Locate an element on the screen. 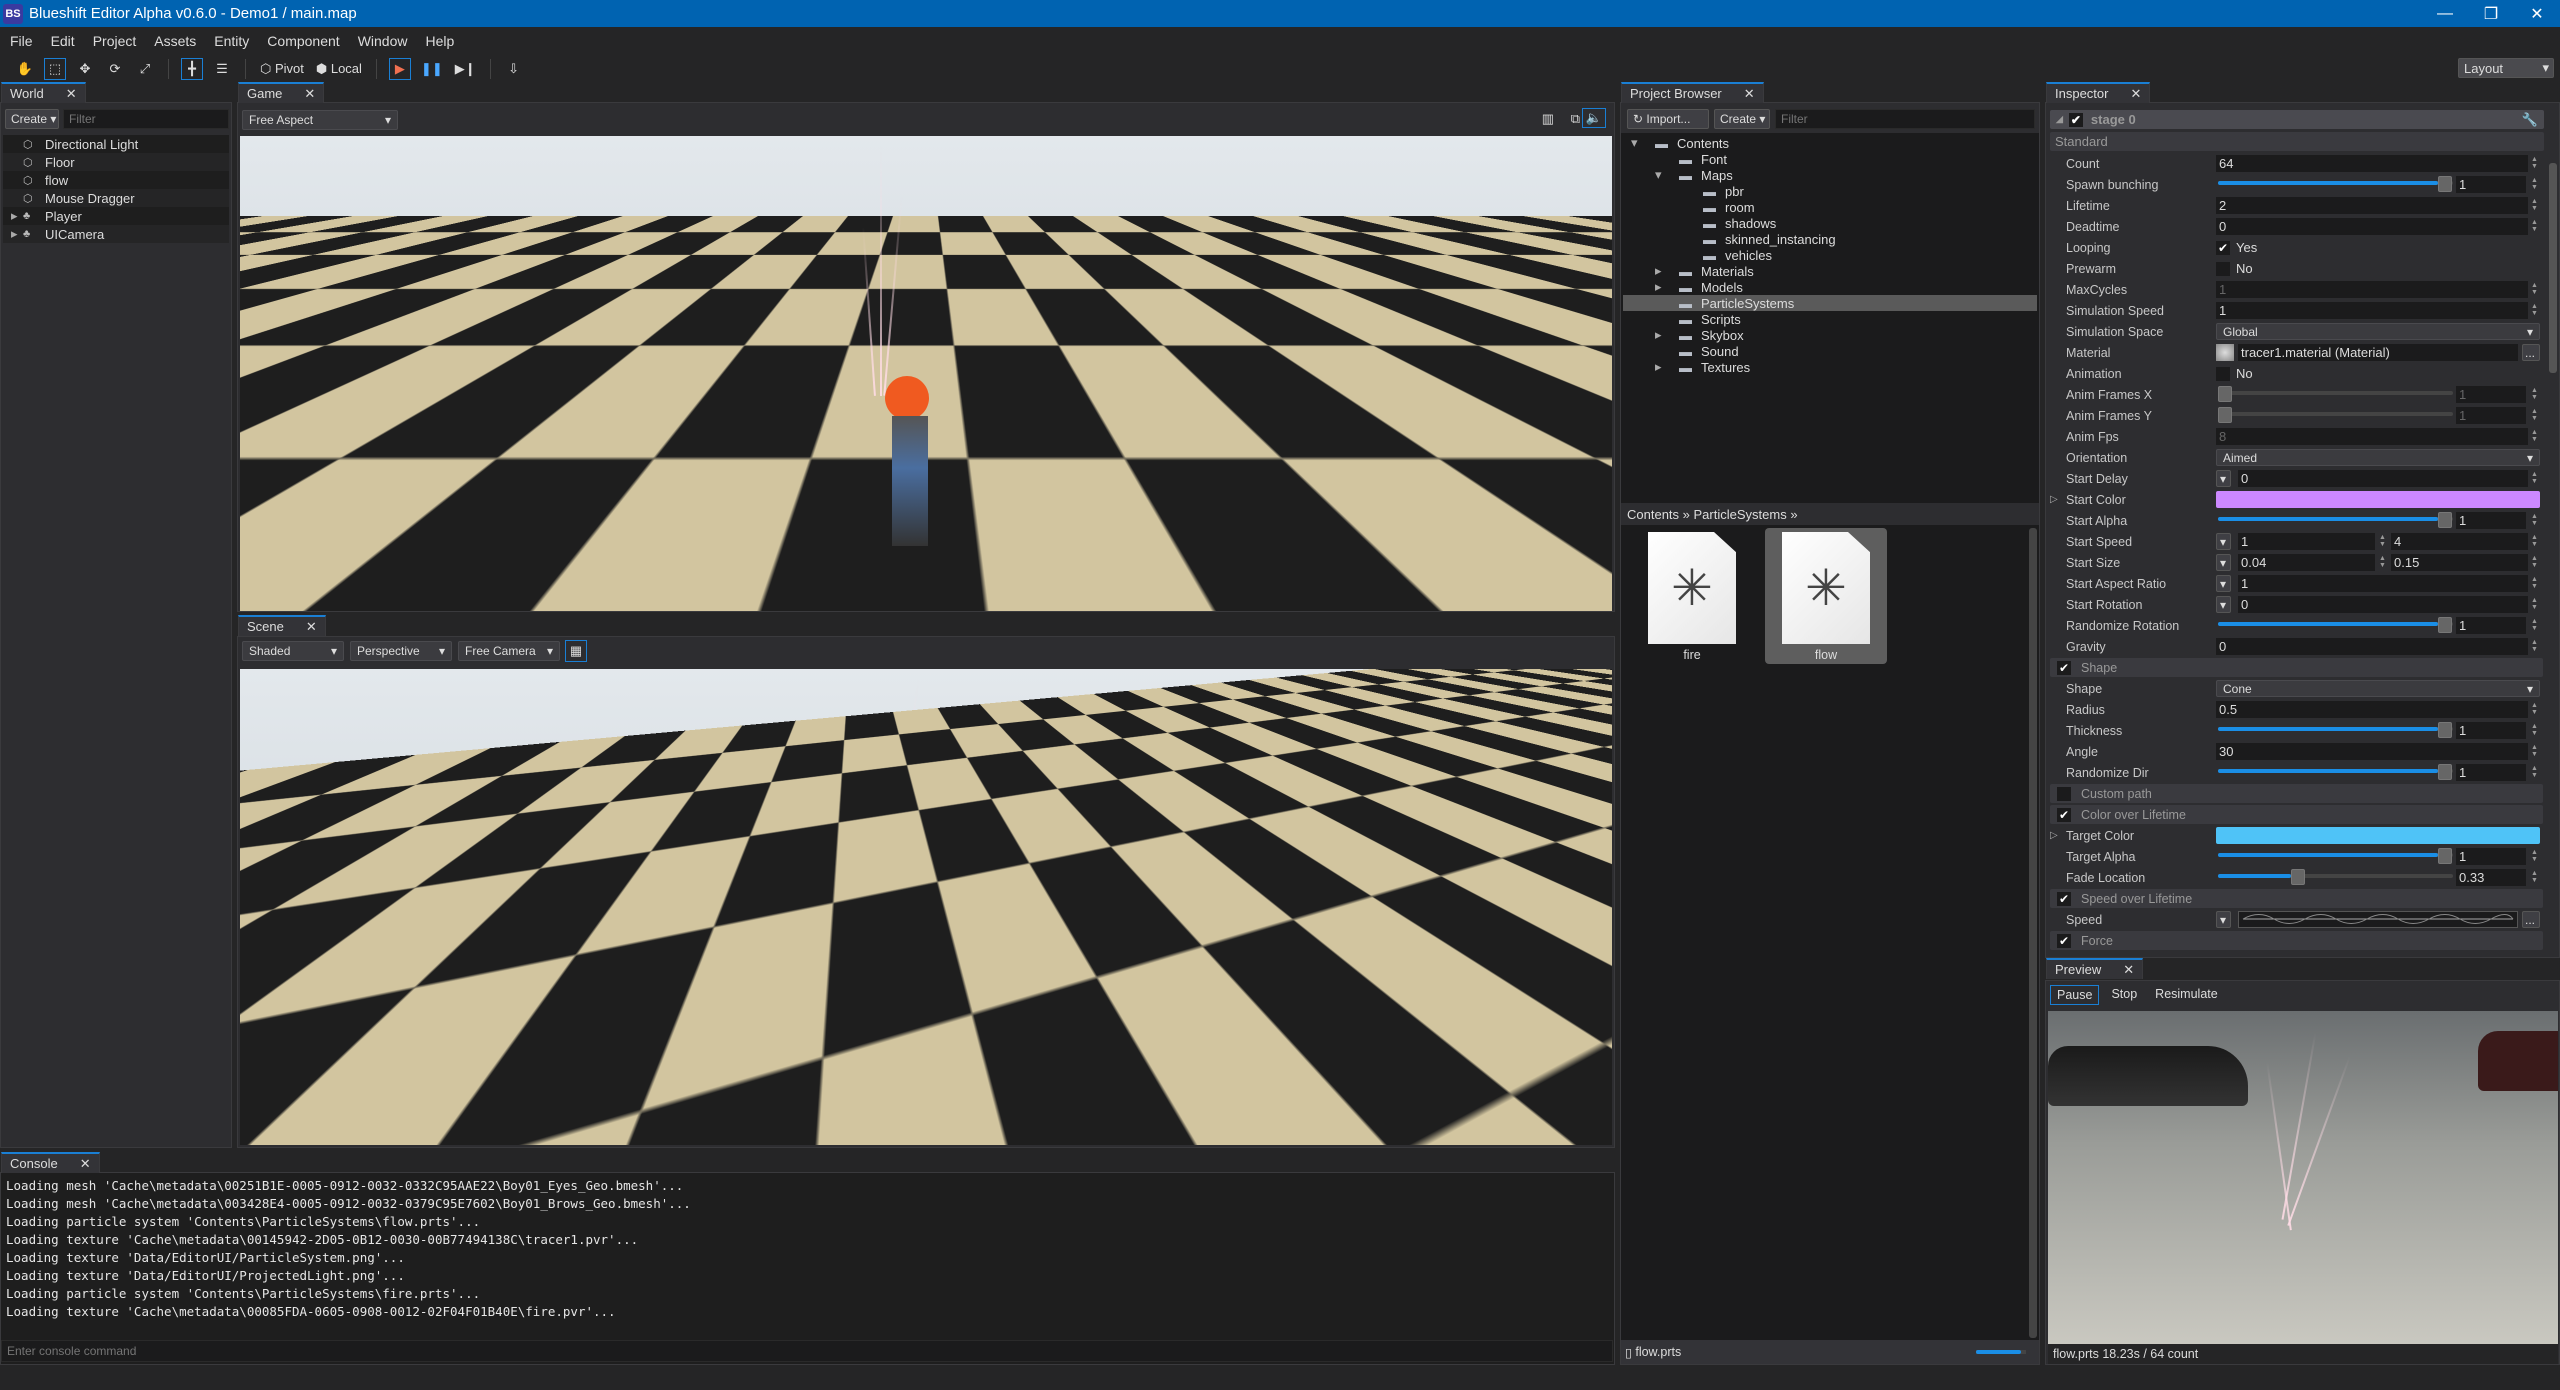 This screenshot has width=2560, height=1390. hand-icon: ✋ is located at coordinates (25, 69).